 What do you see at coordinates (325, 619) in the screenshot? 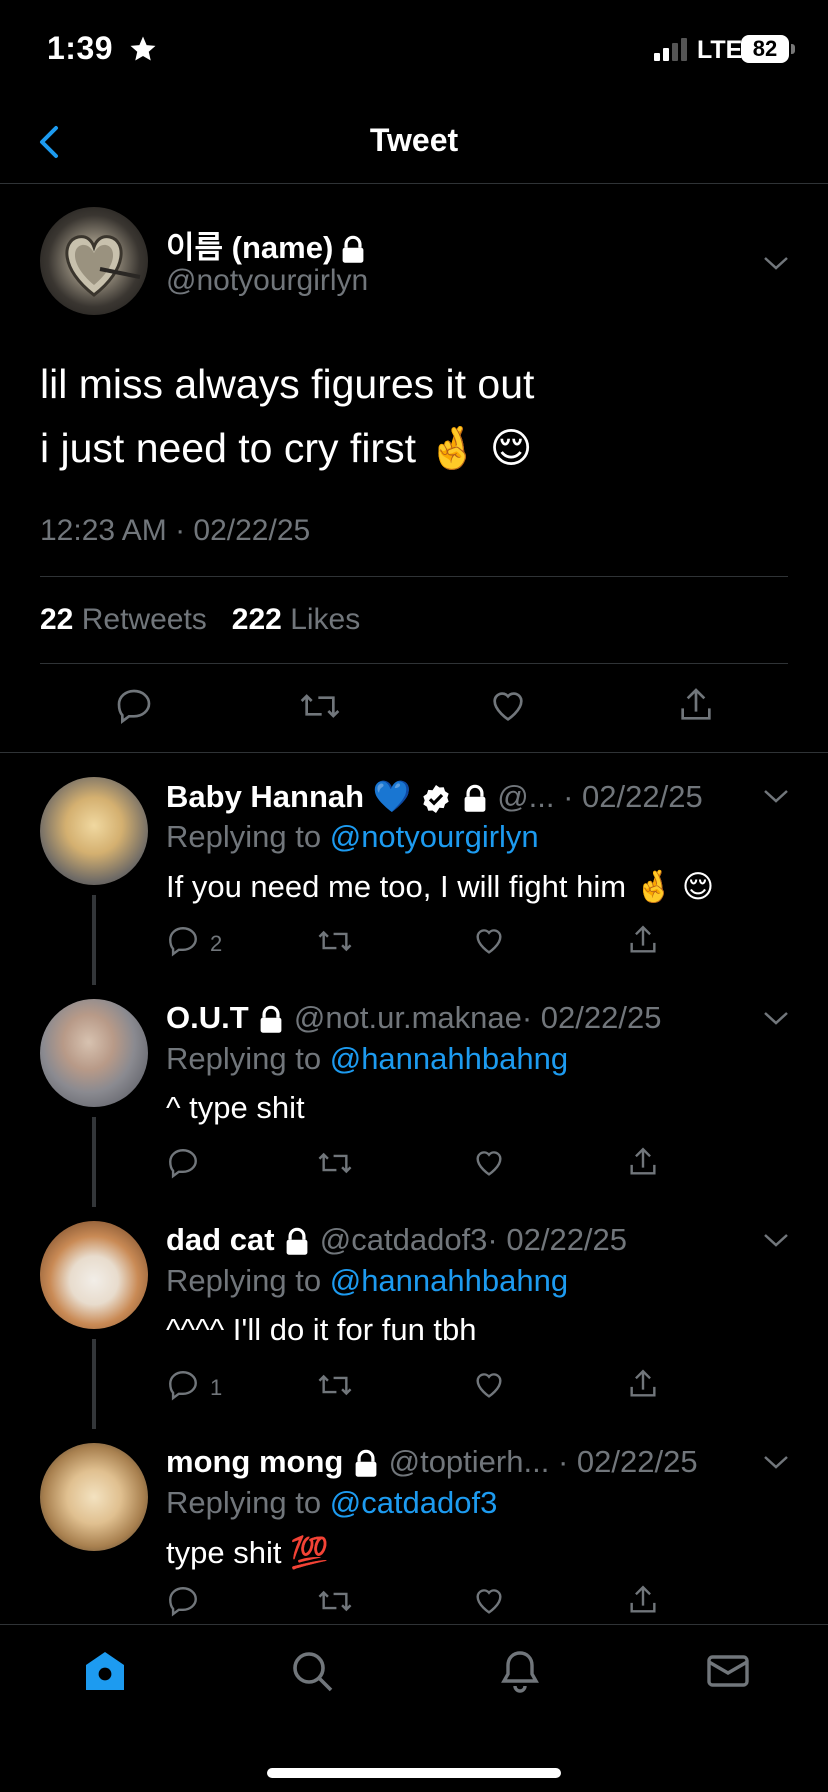
I see `likes-label: Likes` at bounding box center [325, 619].